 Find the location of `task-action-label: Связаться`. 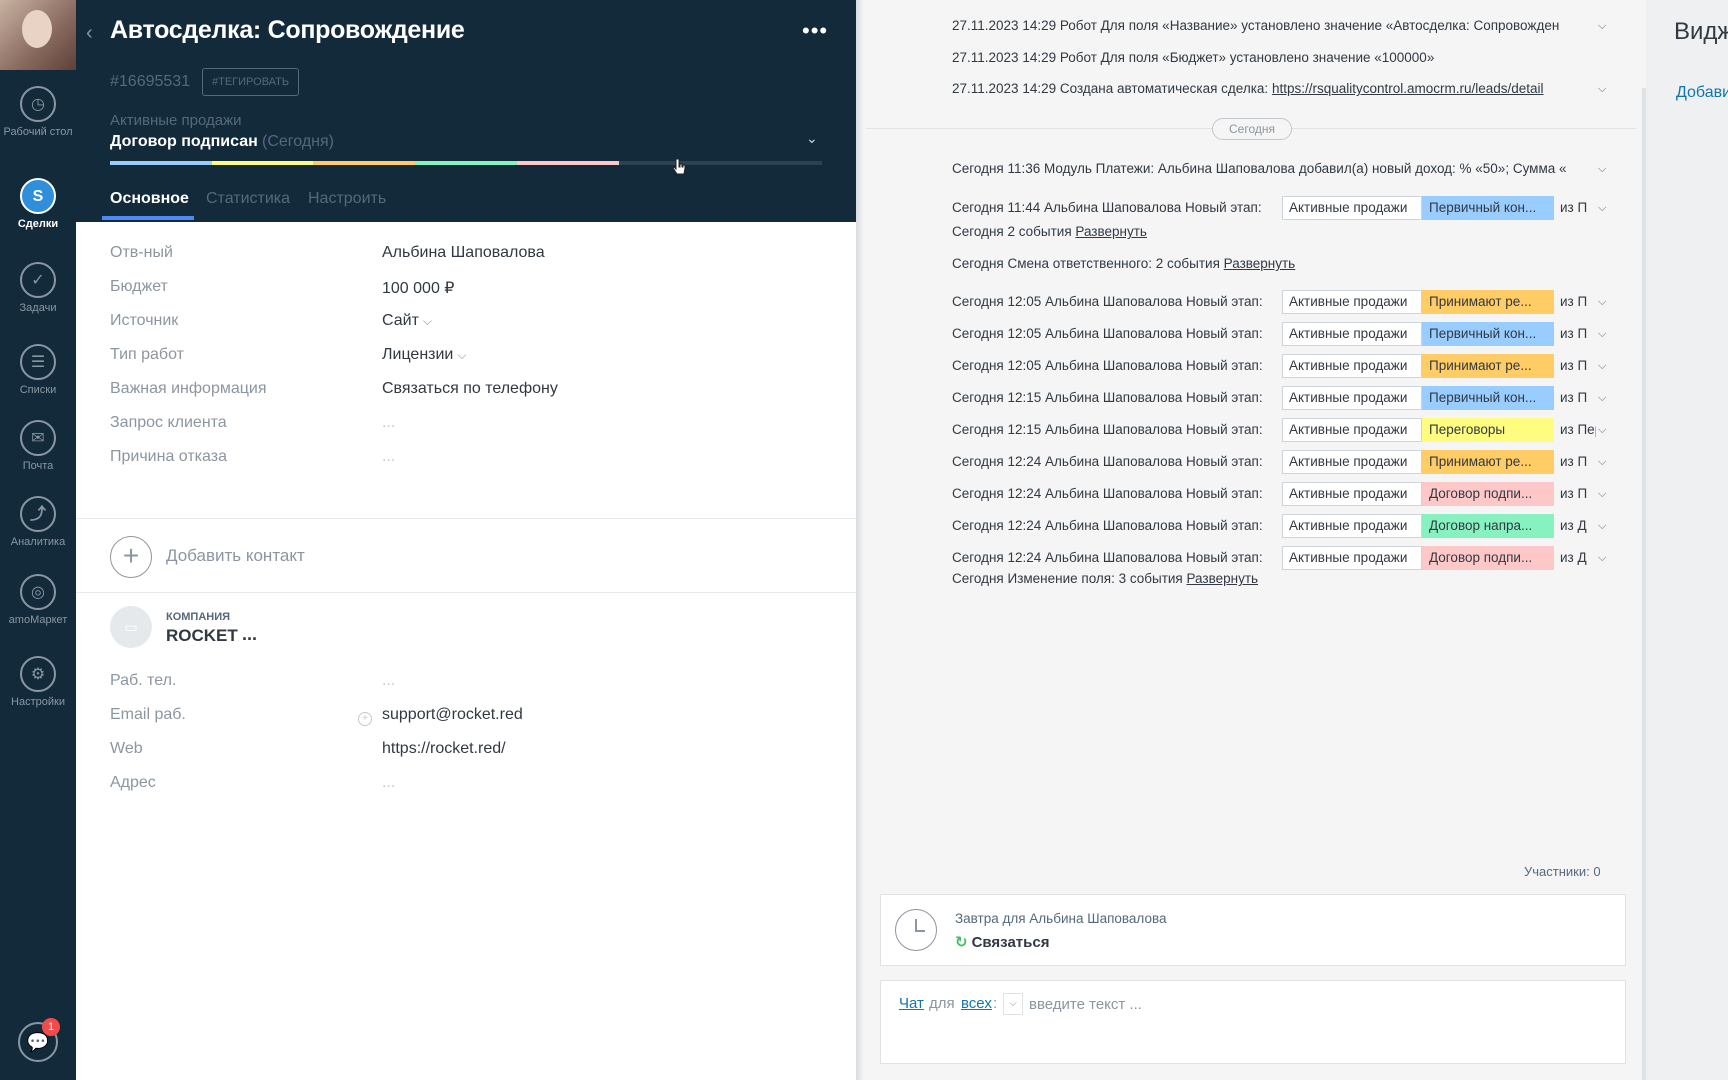

task-action-label: Связаться is located at coordinates (1010, 942).